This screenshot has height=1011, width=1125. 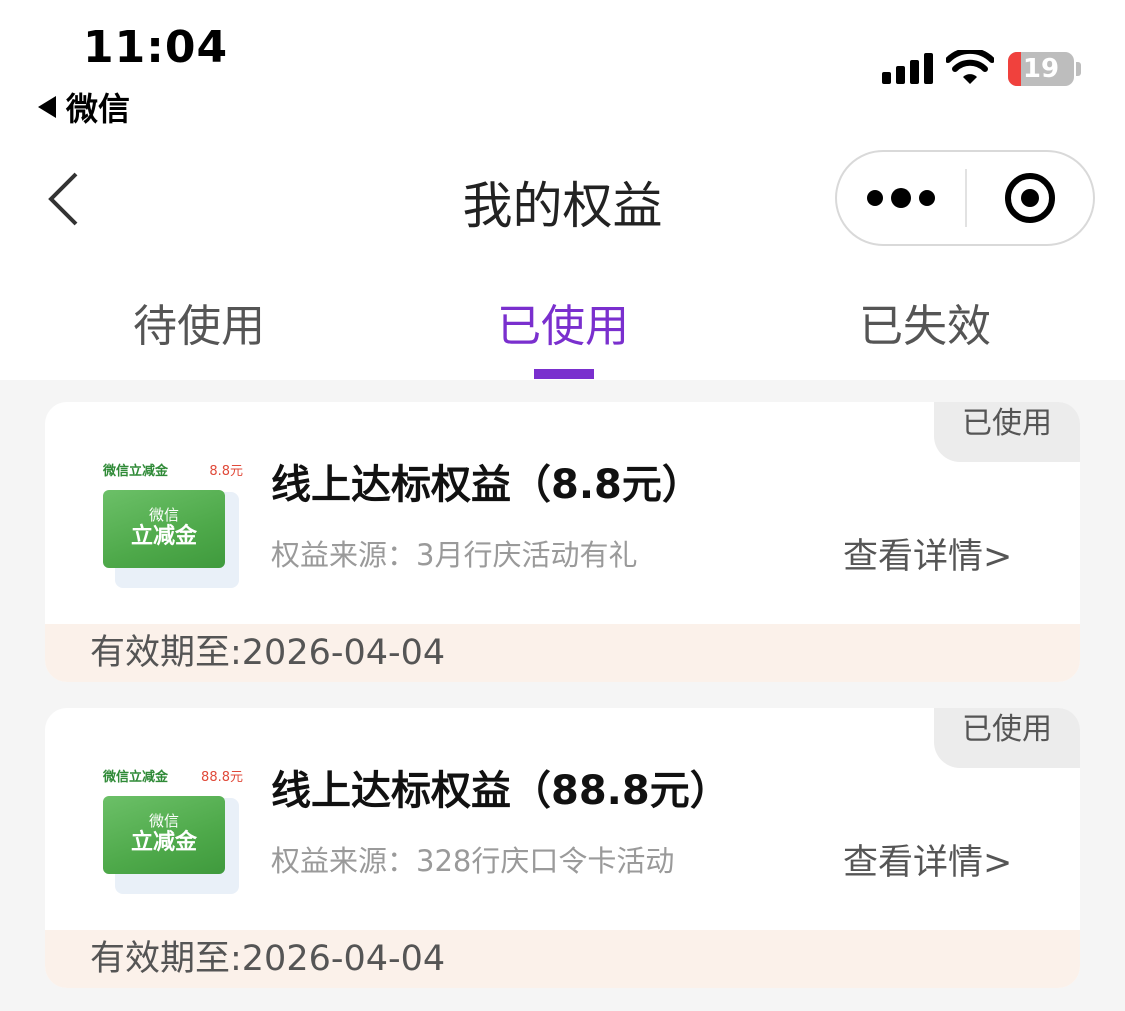 I want to click on mini-program-capsule, so click(x=965, y=198).